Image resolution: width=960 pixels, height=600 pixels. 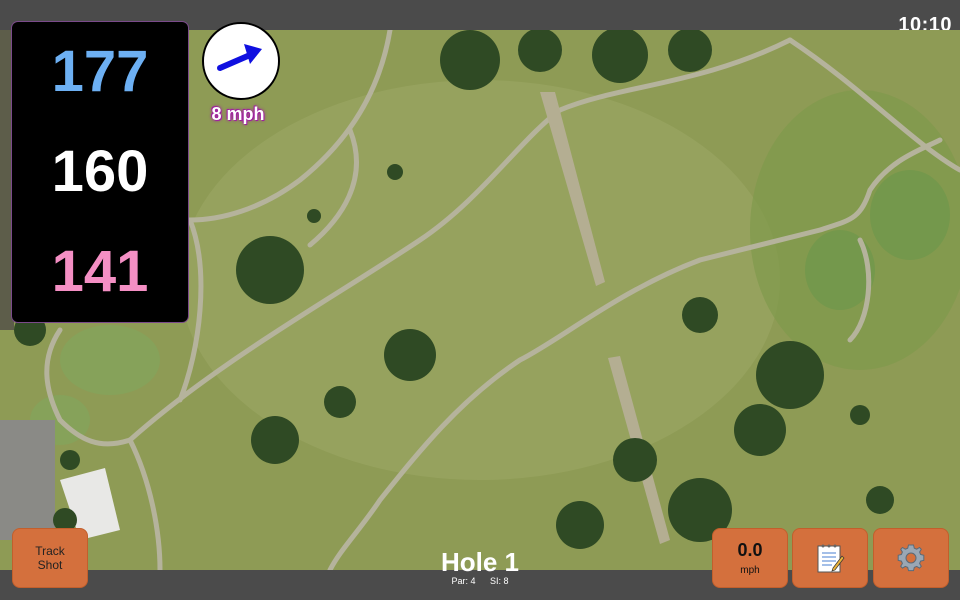 I want to click on wind-speed: 8 mph, so click(x=238, y=114).